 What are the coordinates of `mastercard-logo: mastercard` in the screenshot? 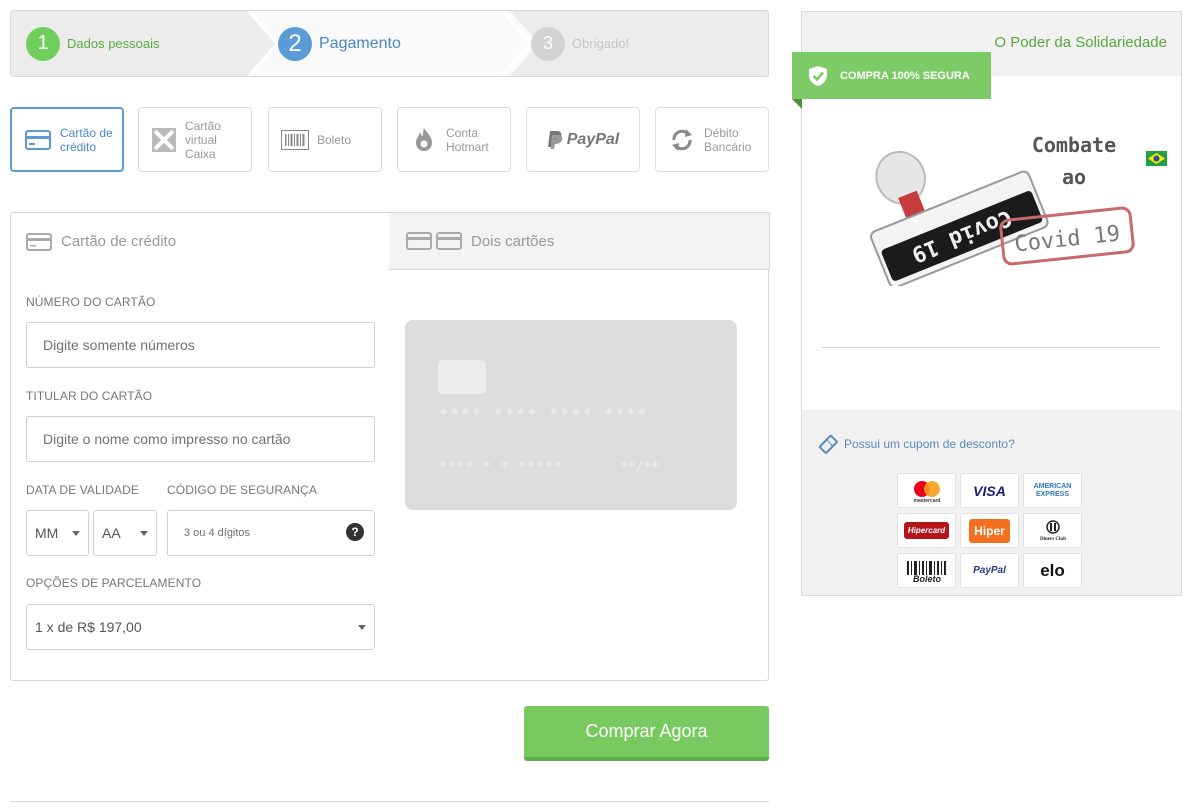 It's located at (926, 490).